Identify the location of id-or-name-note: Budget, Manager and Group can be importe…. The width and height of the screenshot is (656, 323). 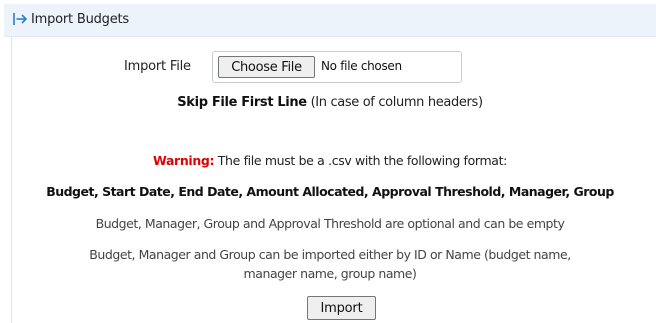
(330, 264).